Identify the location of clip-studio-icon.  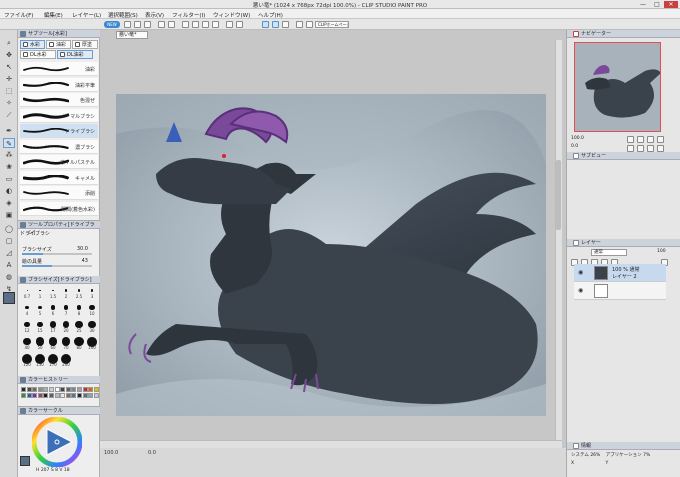
(299, 24).